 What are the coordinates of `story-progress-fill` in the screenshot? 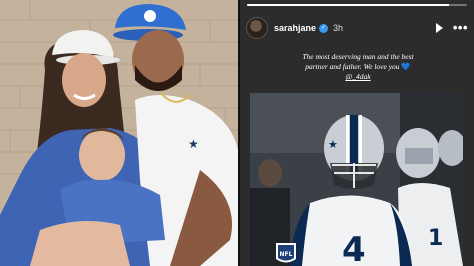 It's located at (348, 5).